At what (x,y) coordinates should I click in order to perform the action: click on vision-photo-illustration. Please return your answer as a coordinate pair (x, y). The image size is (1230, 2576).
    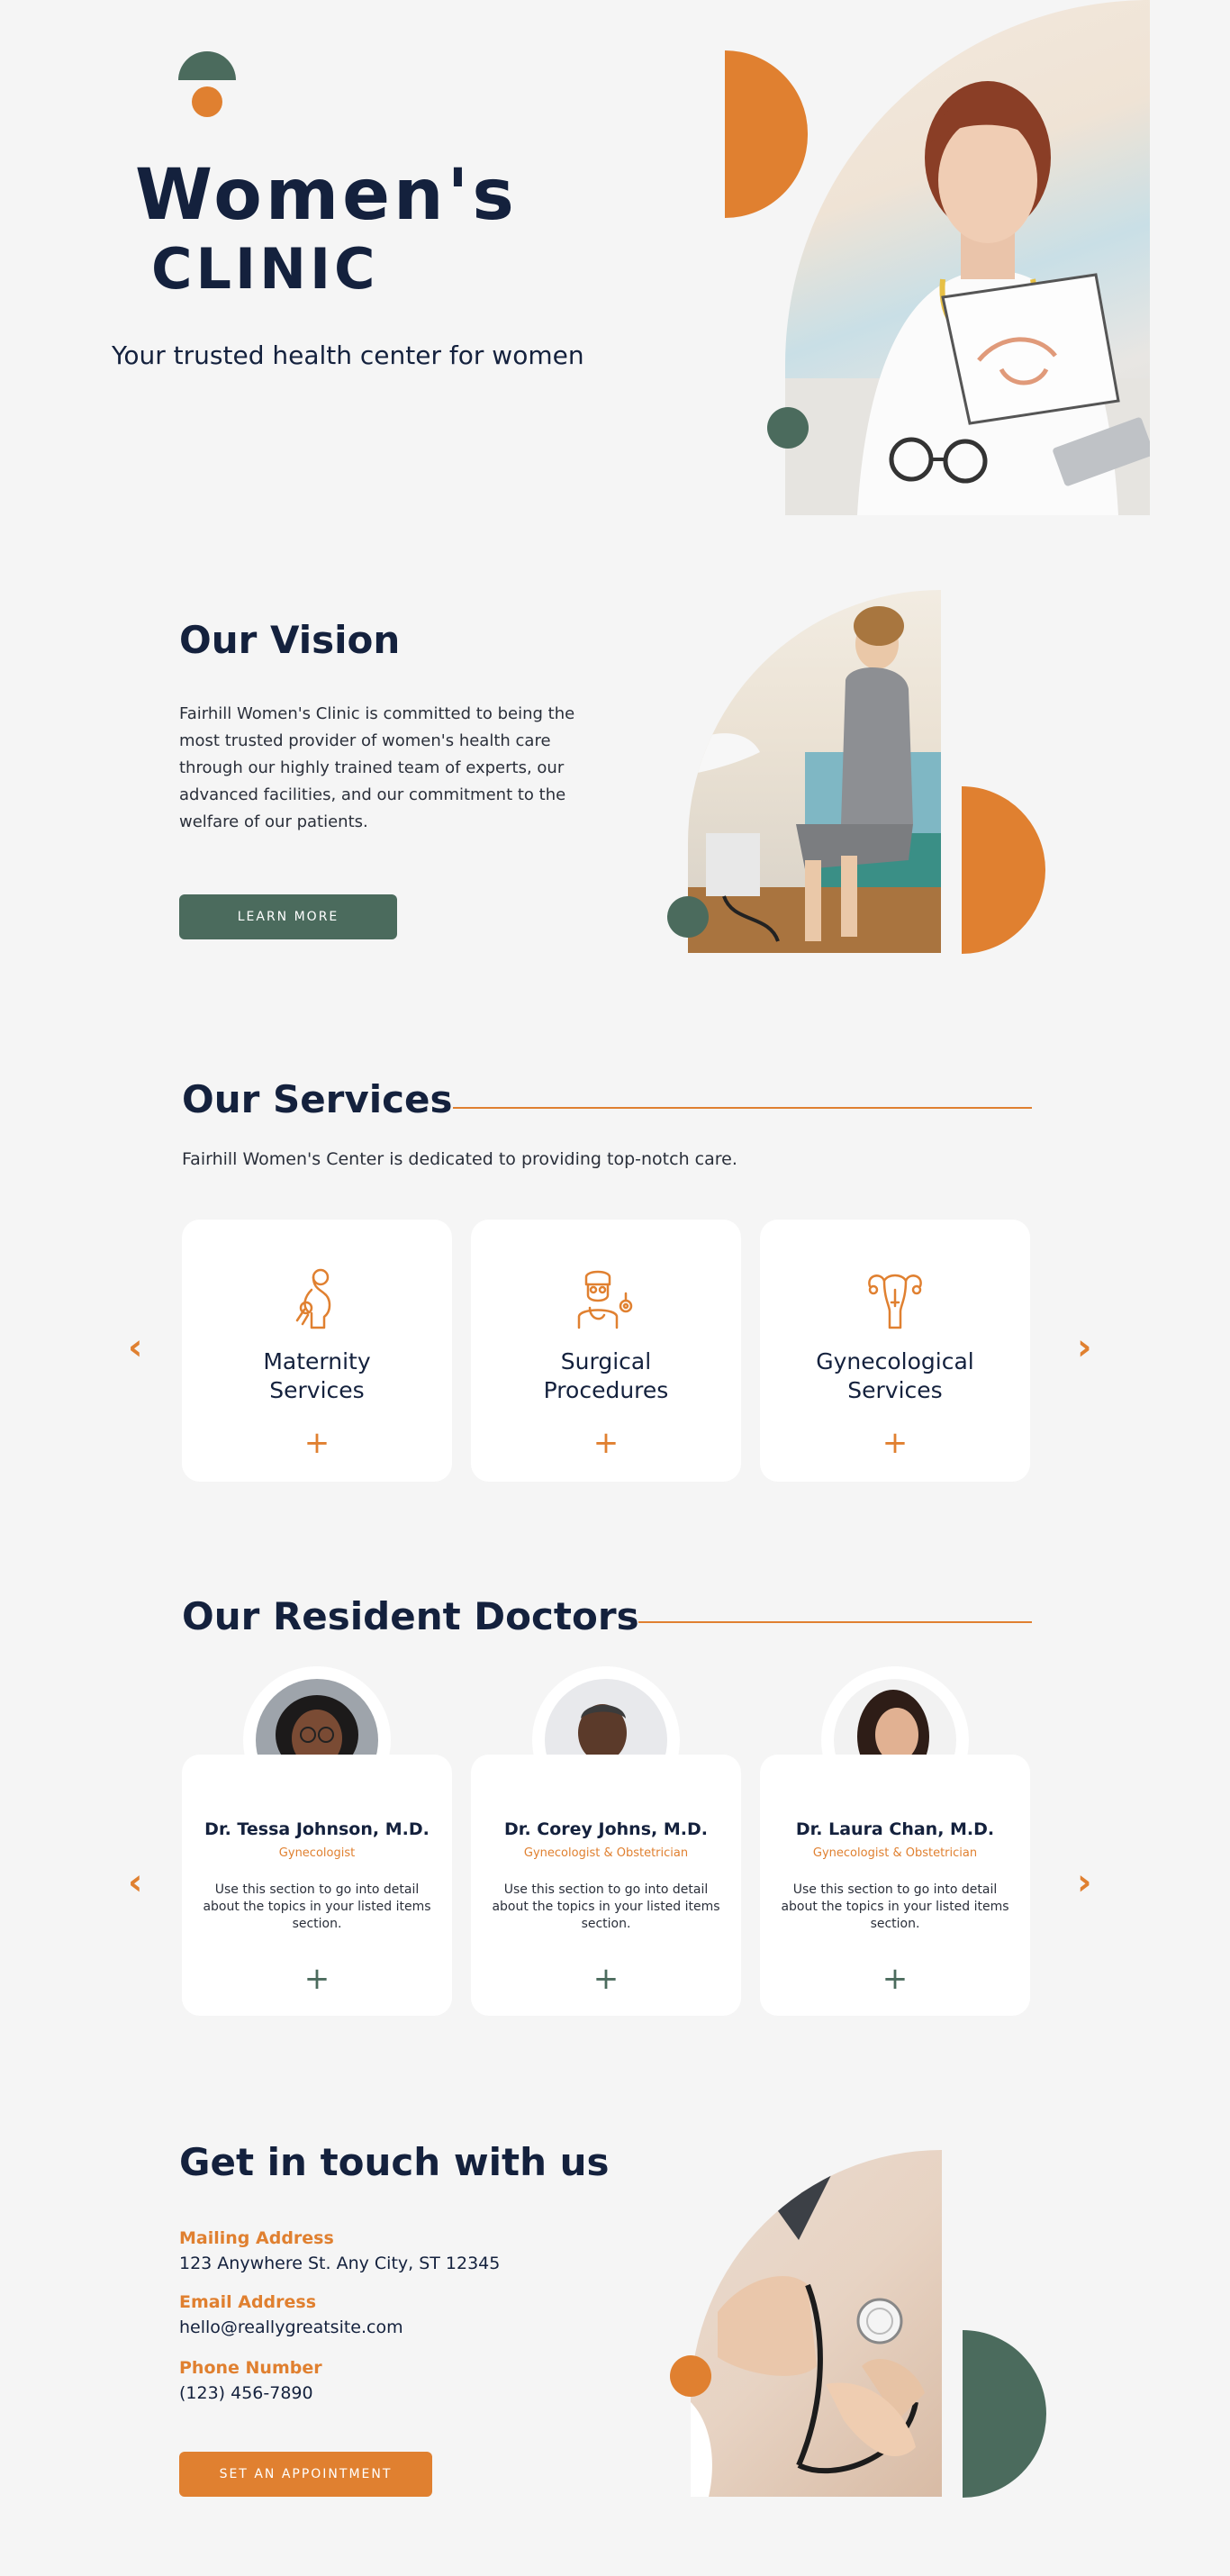
    Looking at the image, I should click on (814, 779).